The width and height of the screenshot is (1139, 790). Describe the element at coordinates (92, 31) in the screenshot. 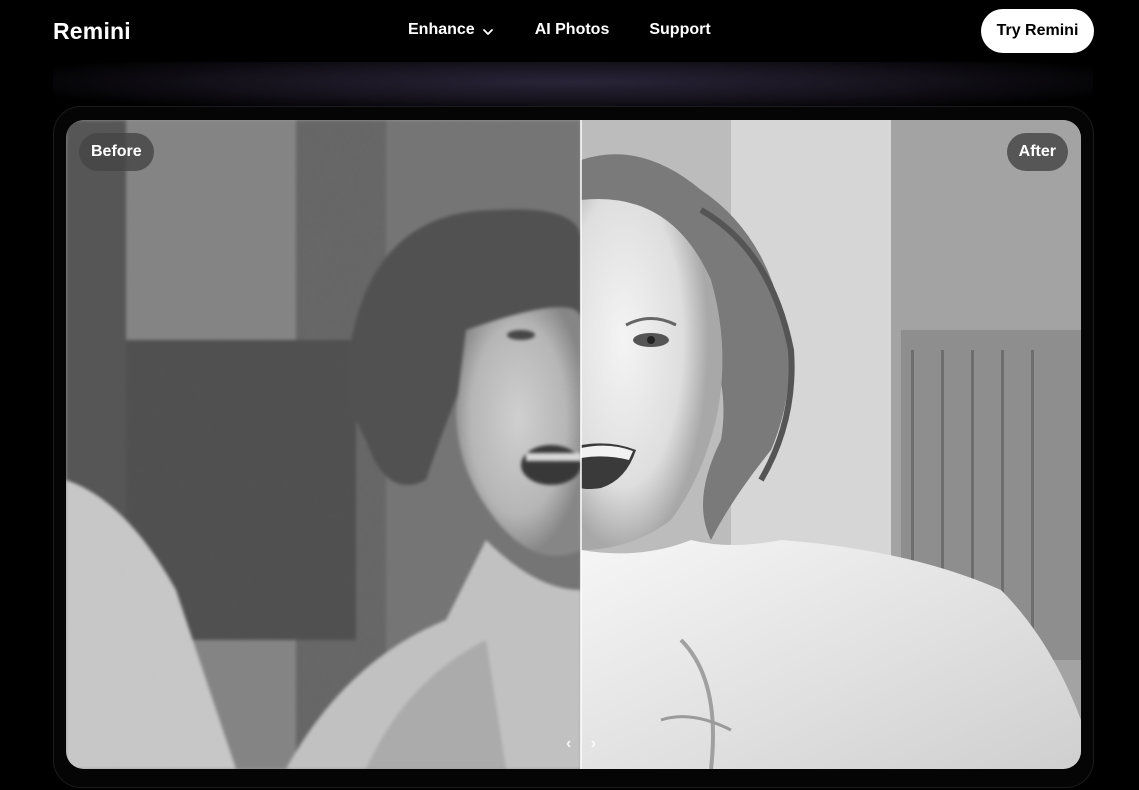

I see `remini-logo: Remini` at that location.